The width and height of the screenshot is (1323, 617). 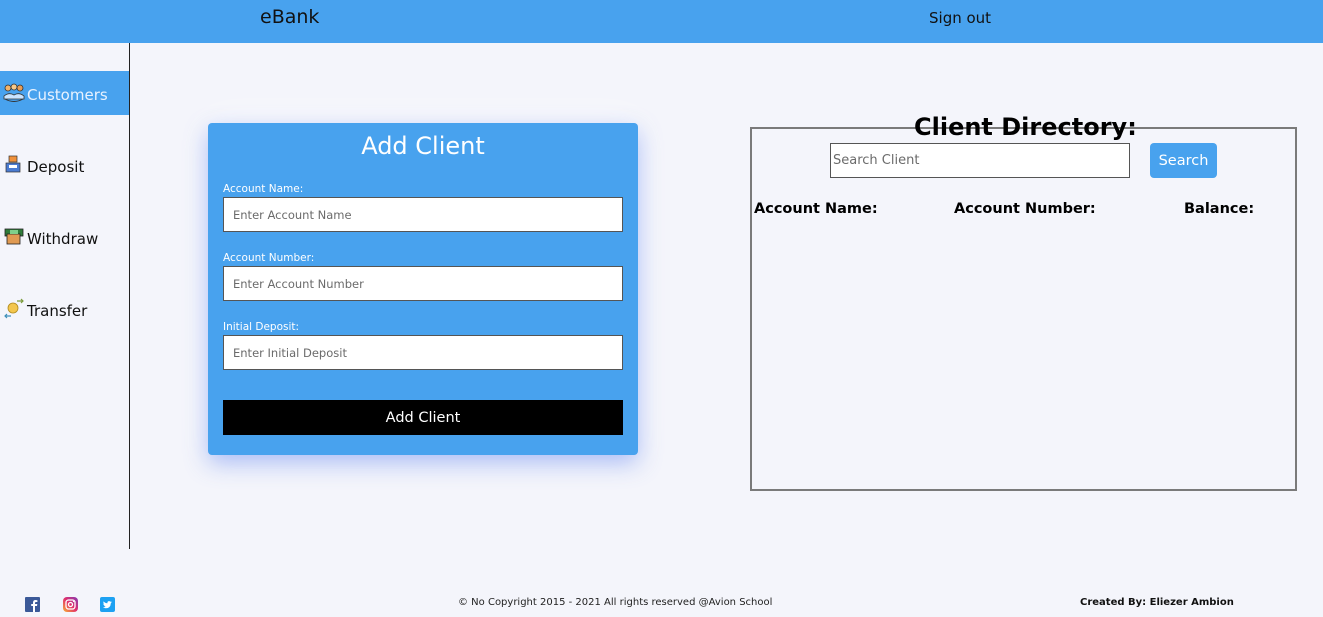 What do you see at coordinates (14, 237) in the screenshot?
I see `withdraw-icon` at bounding box center [14, 237].